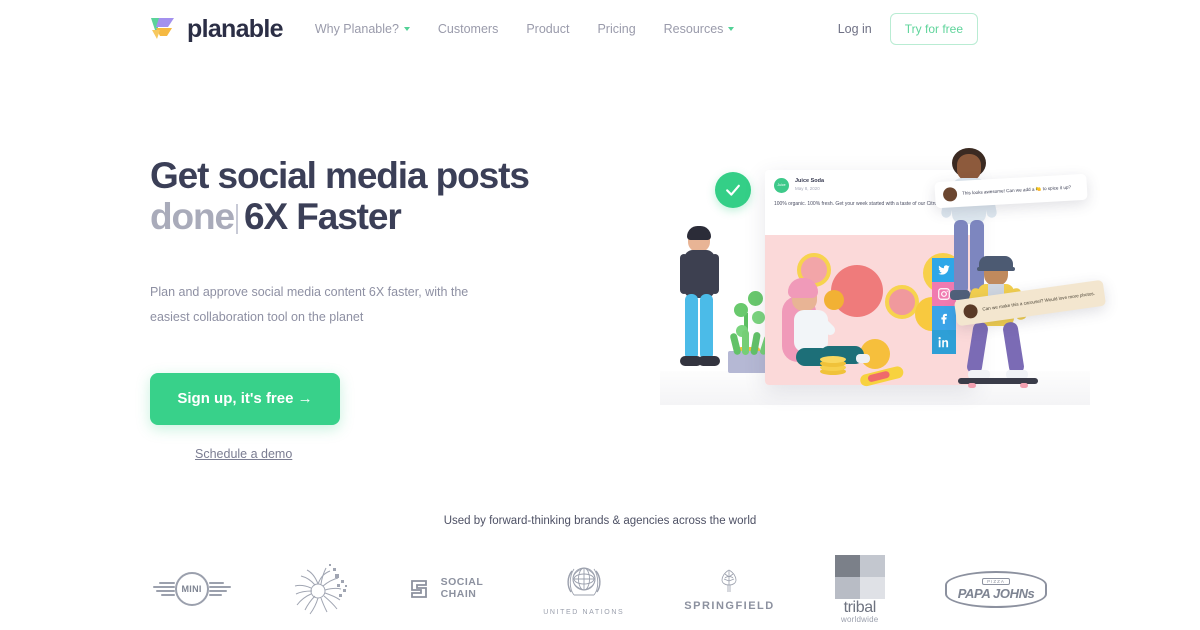  I want to click on brand-logo-papa-johns: PIZZA PAPA JOHNs, so click(996, 589).